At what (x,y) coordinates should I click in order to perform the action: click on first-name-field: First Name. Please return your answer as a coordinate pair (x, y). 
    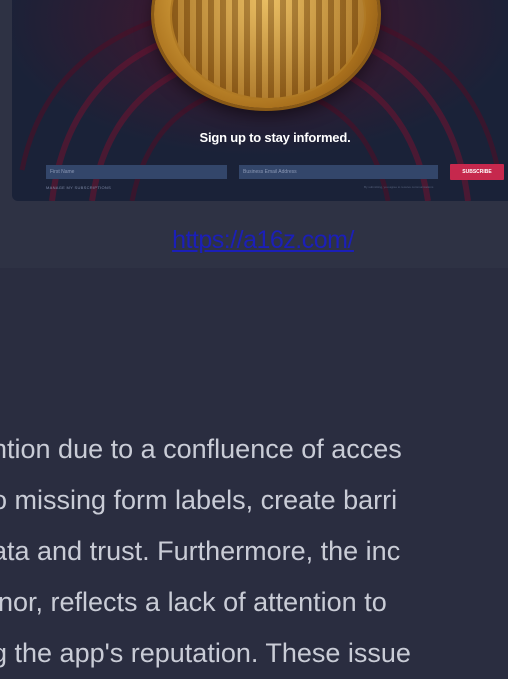
    Looking at the image, I should click on (136, 172).